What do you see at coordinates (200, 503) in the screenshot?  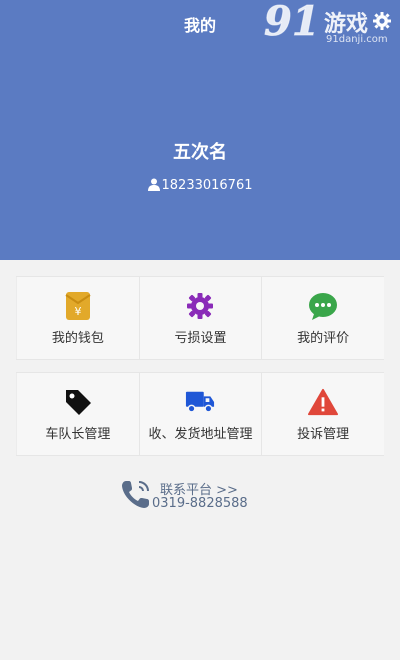 I see `contact-phone-number: 0319-8828588` at bounding box center [200, 503].